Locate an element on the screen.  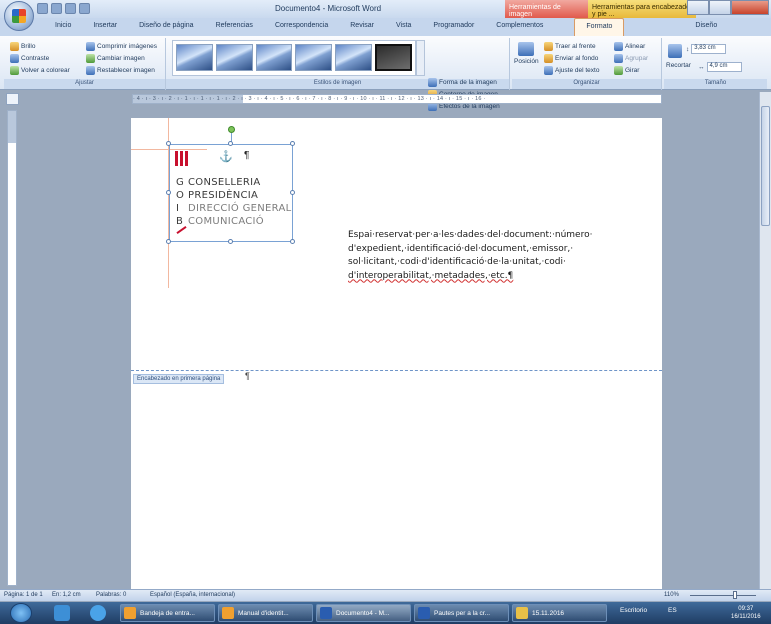
save-icon is located at coordinates (42, 8).